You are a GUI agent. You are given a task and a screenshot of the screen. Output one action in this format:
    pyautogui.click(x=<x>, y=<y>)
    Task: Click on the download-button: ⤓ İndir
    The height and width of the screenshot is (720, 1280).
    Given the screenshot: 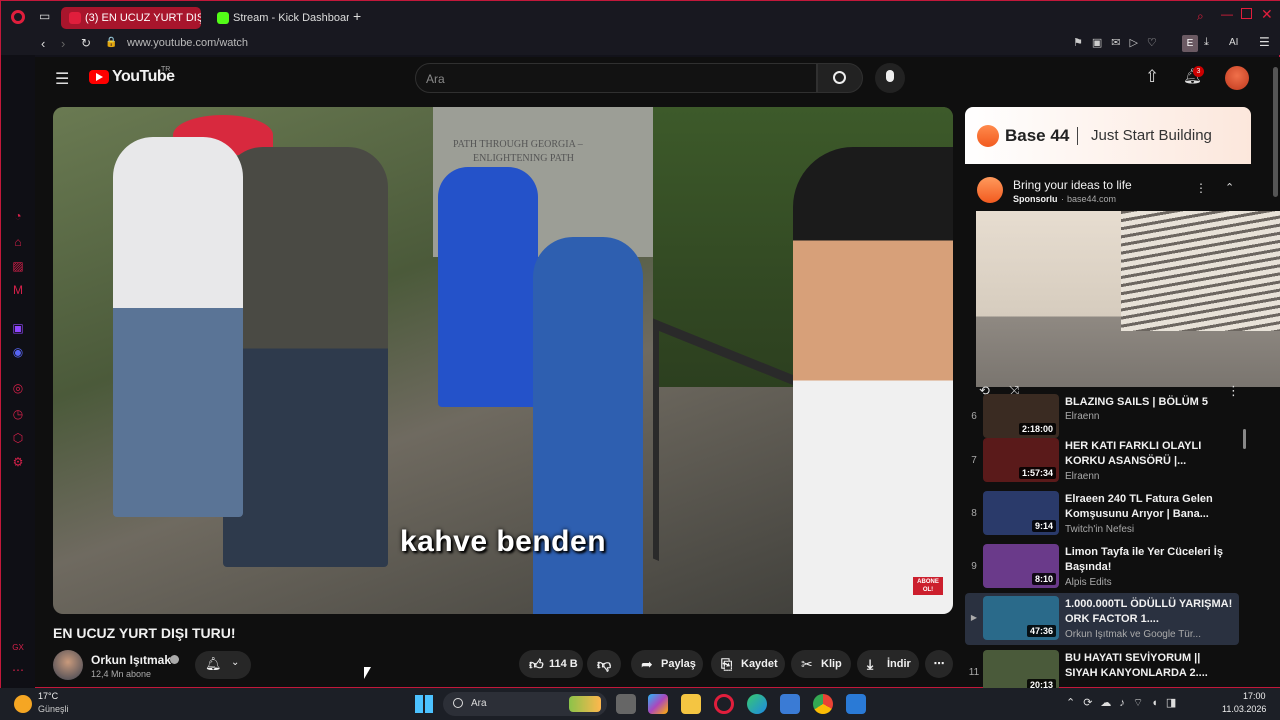 What is the action you would take?
    pyautogui.click(x=888, y=664)
    